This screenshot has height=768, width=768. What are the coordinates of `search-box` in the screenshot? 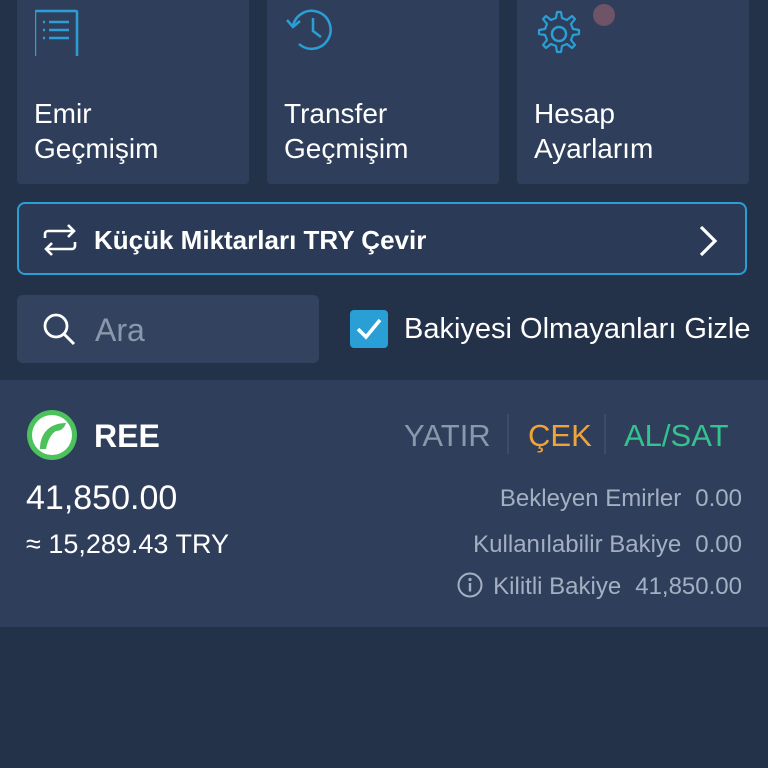 It's located at (168, 329).